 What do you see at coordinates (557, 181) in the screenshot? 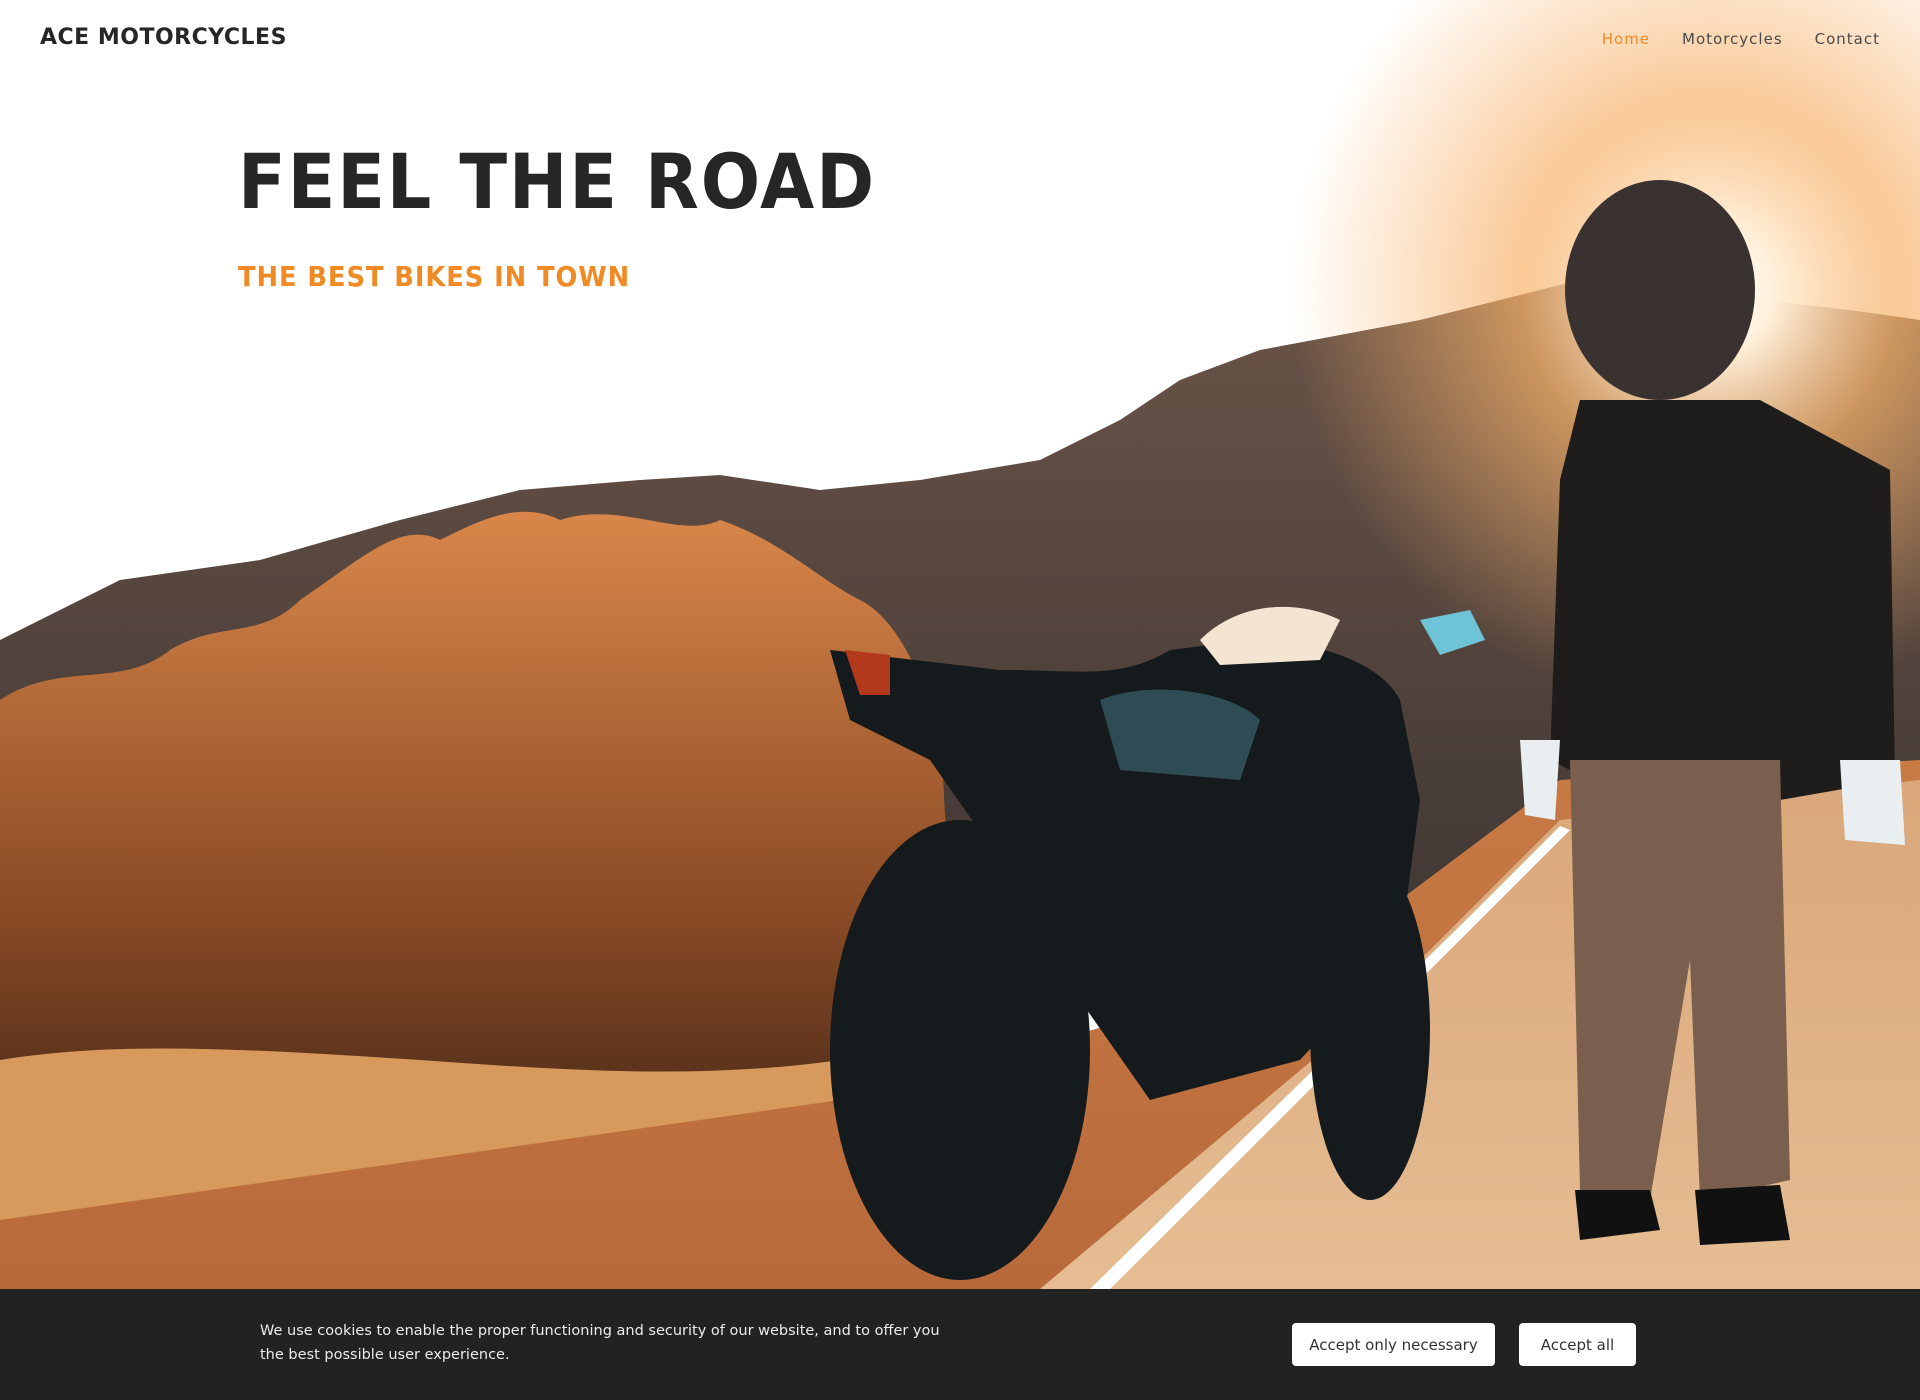
I see `hero-title: FEEL THE ROAD` at bounding box center [557, 181].